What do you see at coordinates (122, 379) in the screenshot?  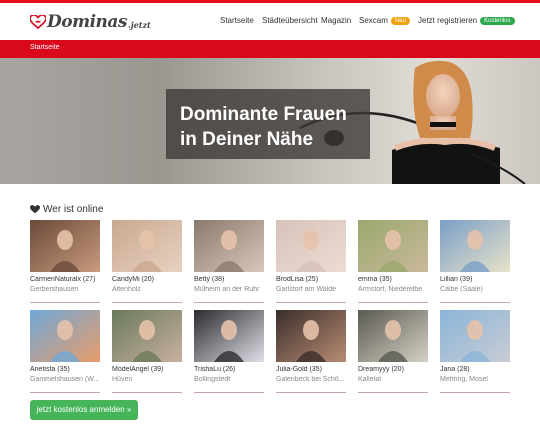 I see `profile-city: Hüven` at bounding box center [122, 379].